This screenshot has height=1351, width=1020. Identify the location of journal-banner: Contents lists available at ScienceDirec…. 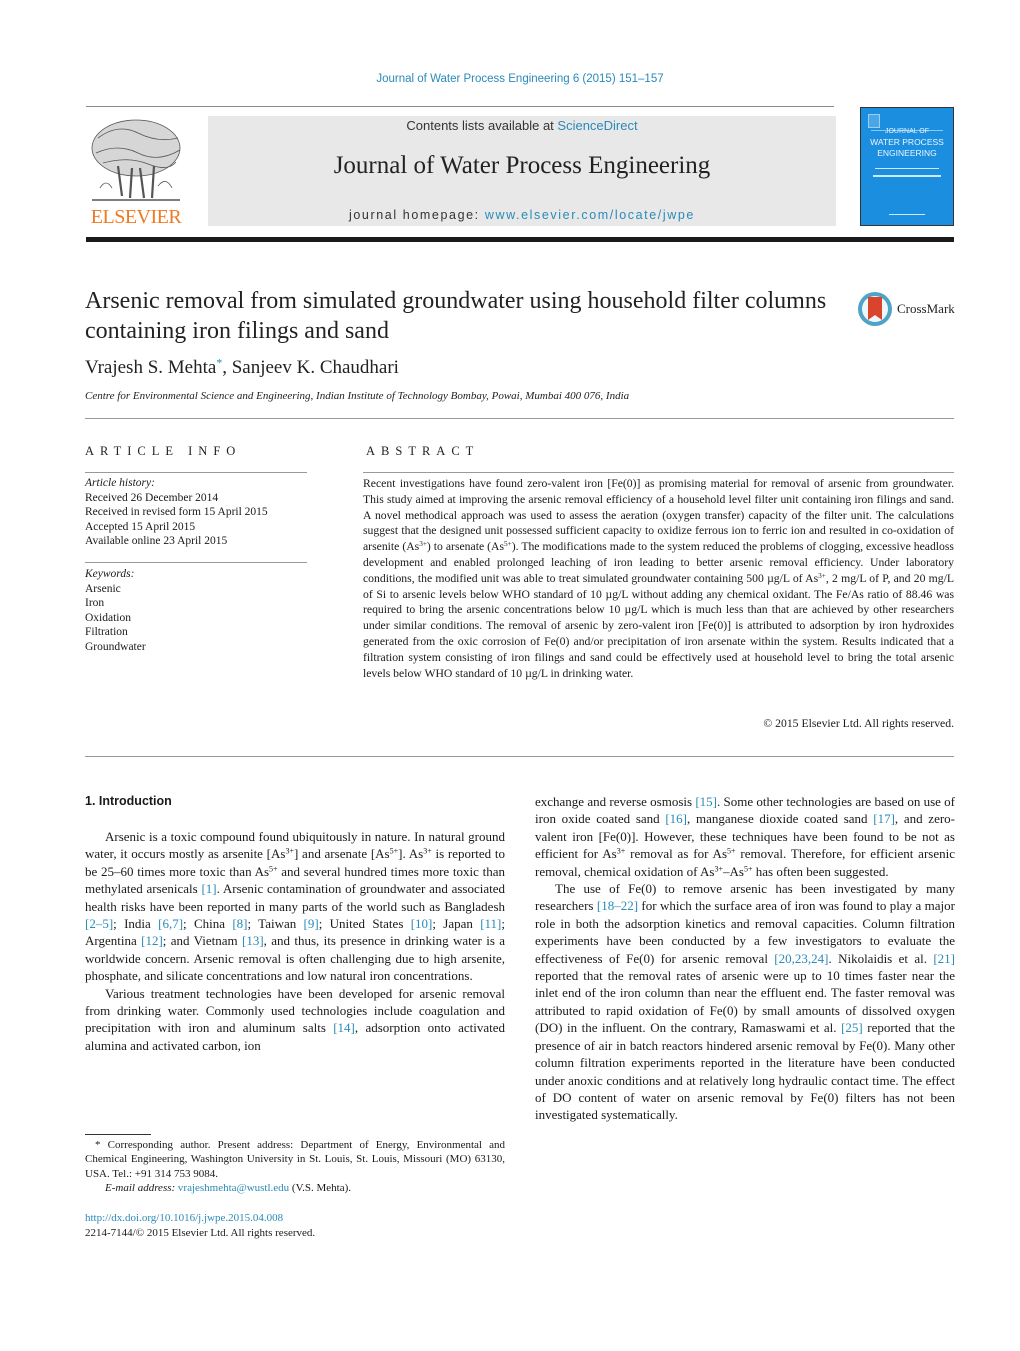
(522, 171).